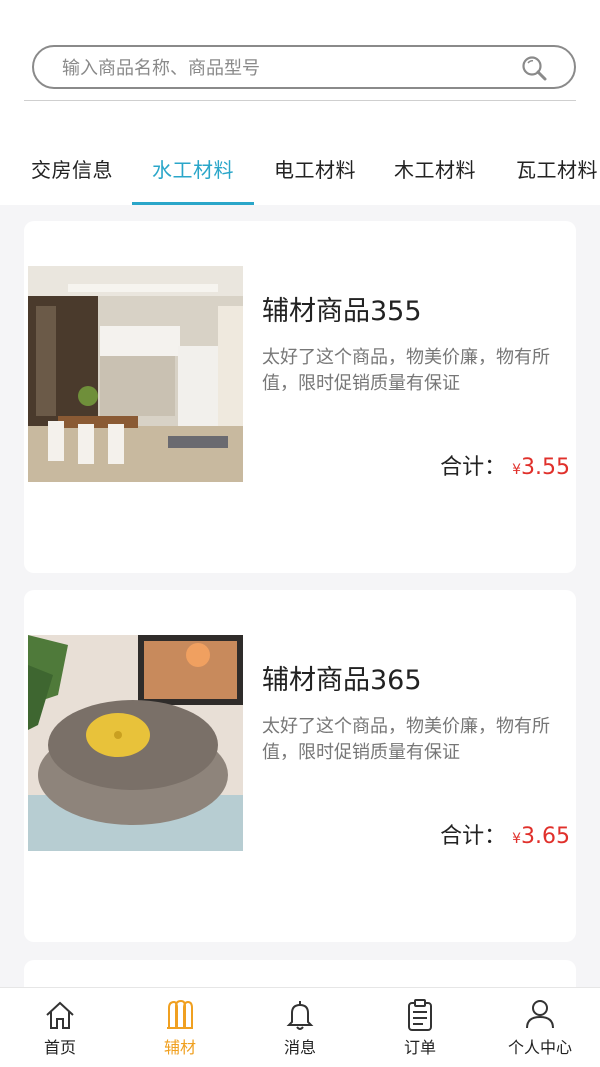  I want to click on materials-icon, so click(180, 1014).